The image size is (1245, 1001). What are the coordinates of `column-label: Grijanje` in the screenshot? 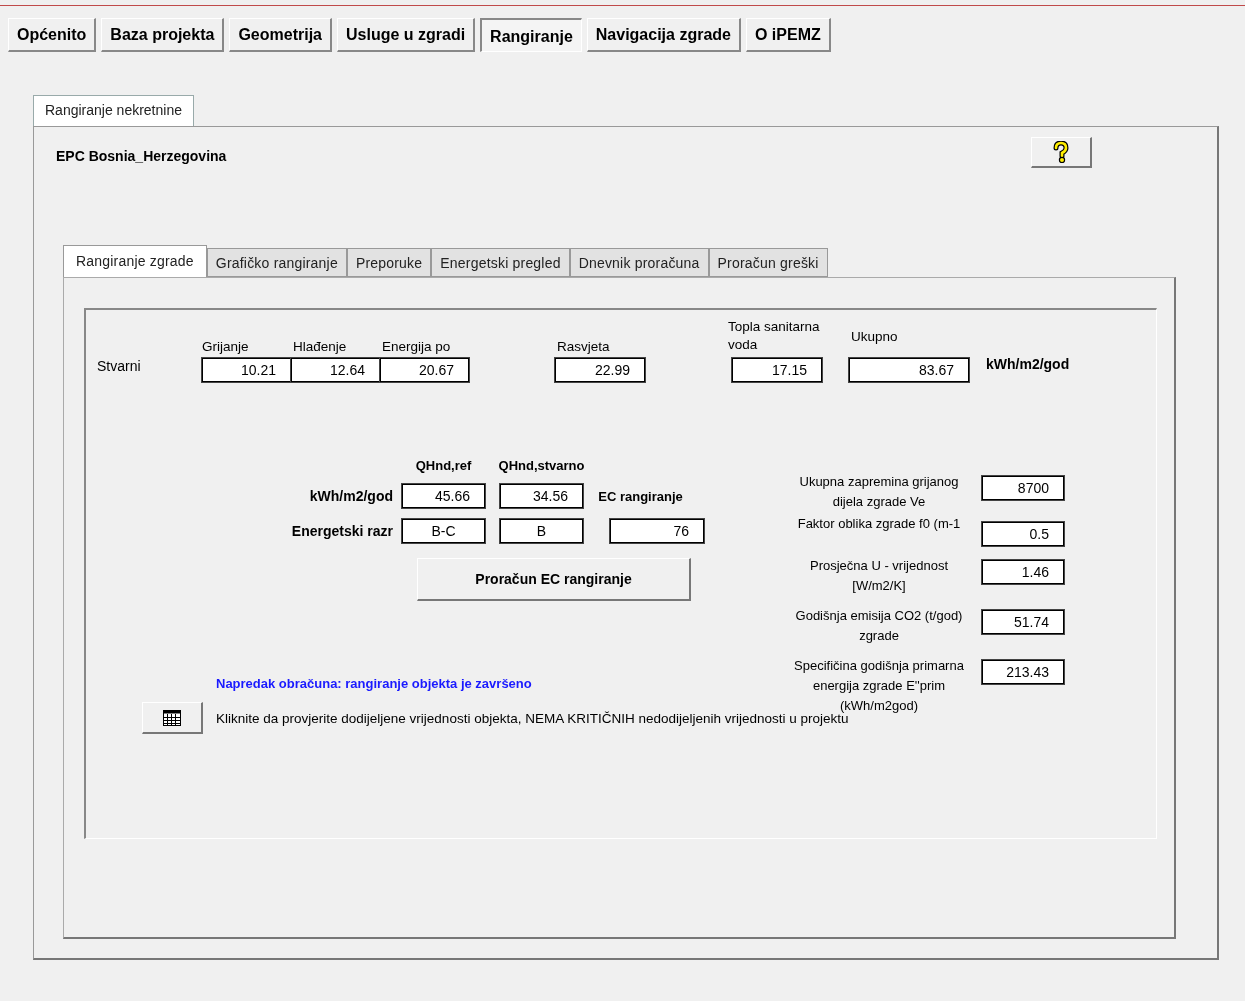 It's located at (226, 346).